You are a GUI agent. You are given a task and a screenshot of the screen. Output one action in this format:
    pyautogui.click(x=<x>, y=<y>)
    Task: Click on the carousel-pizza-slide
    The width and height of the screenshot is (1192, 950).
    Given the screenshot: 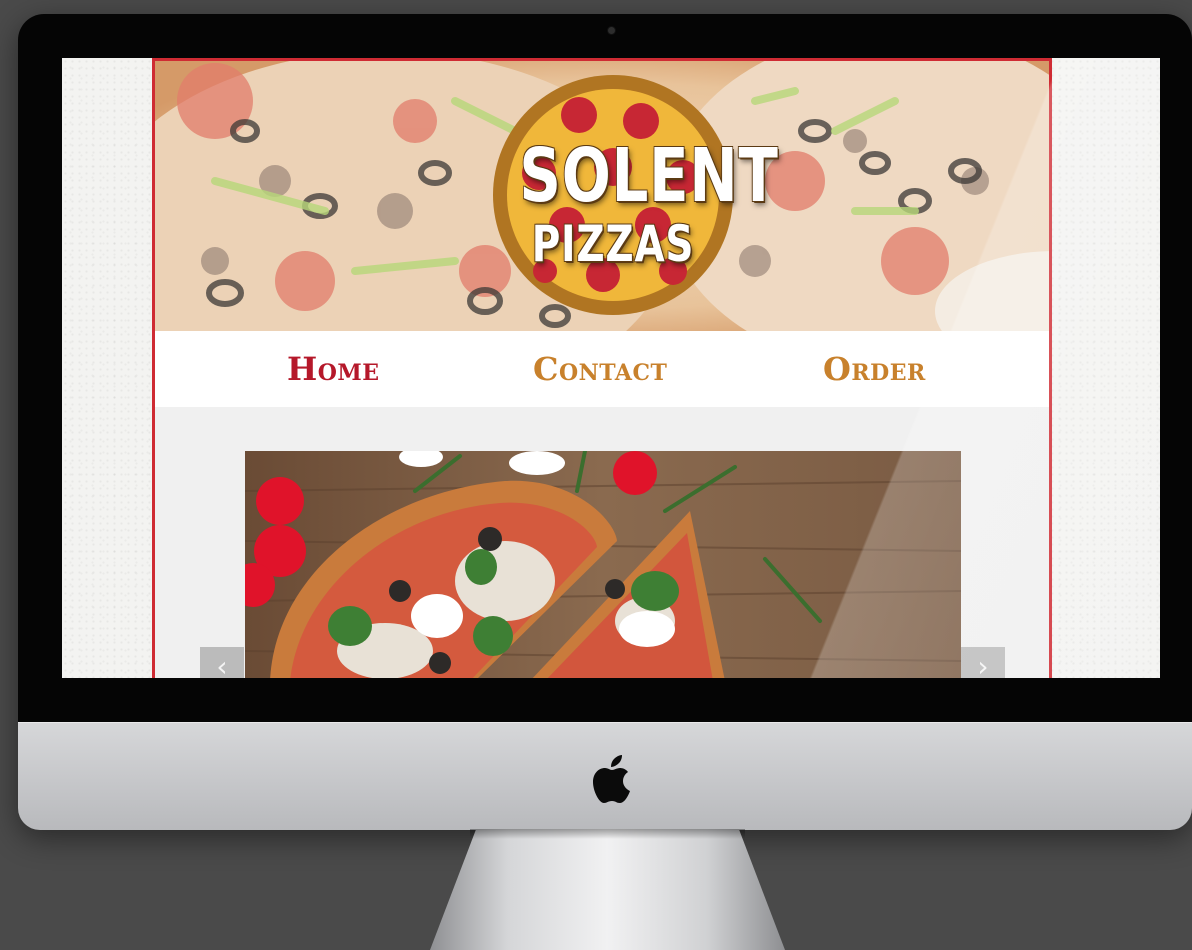 What is the action you would take?
    pyautogui.click(x=603, y=564)
    